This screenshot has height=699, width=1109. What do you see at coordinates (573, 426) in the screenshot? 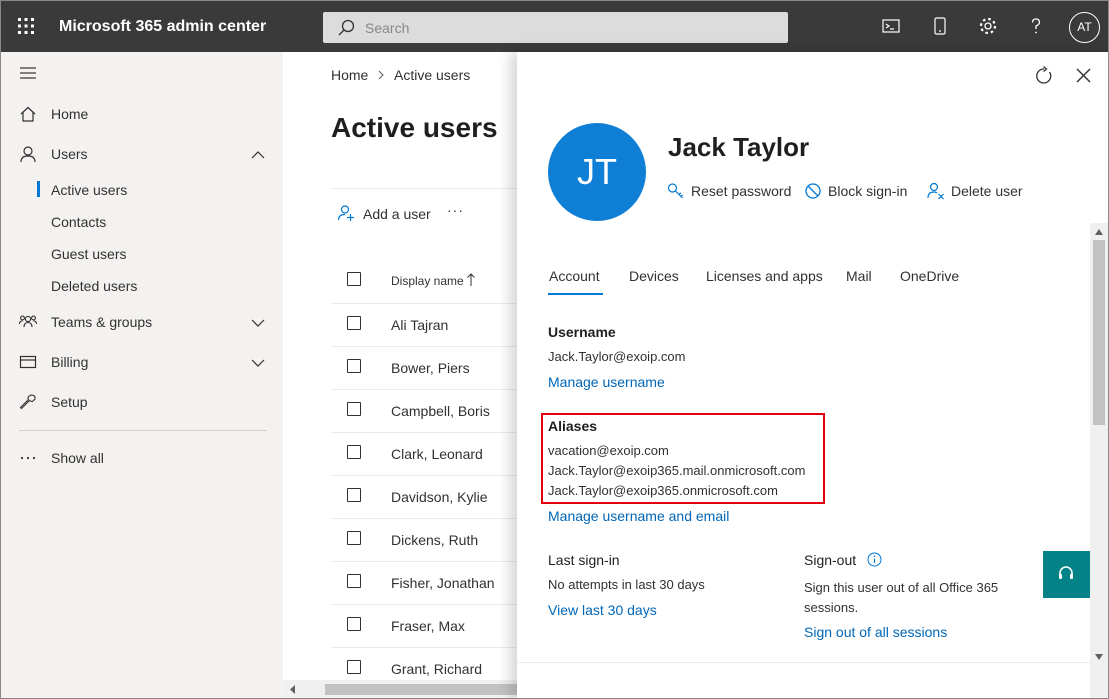
I see `aliases-label: Aliases` at bounding box center [573, 426].